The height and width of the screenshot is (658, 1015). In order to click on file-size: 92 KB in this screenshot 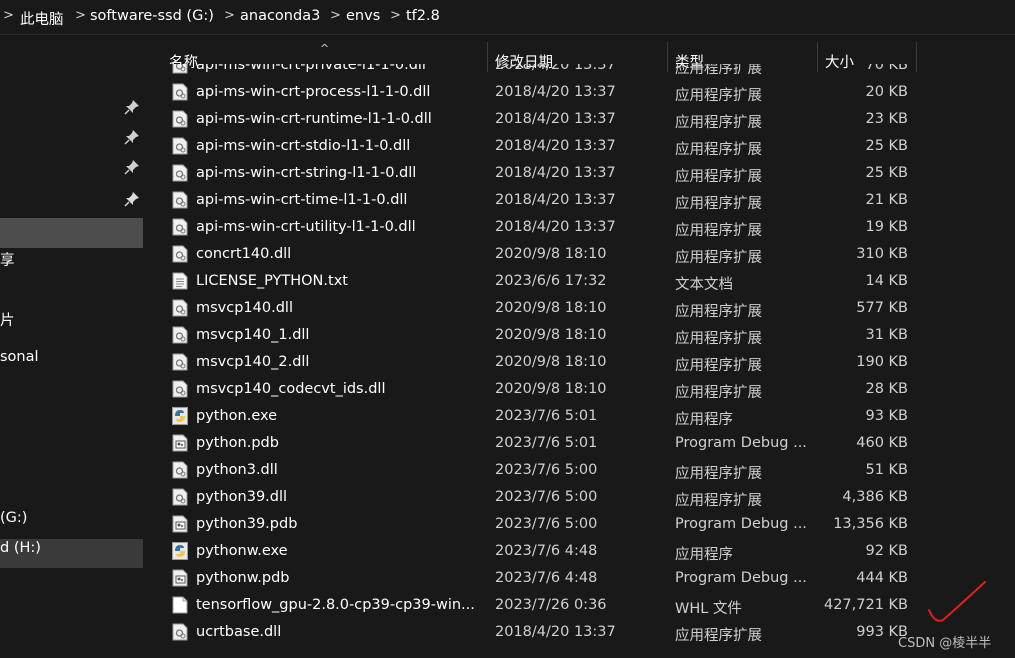, I will do `click(886, 551)`.